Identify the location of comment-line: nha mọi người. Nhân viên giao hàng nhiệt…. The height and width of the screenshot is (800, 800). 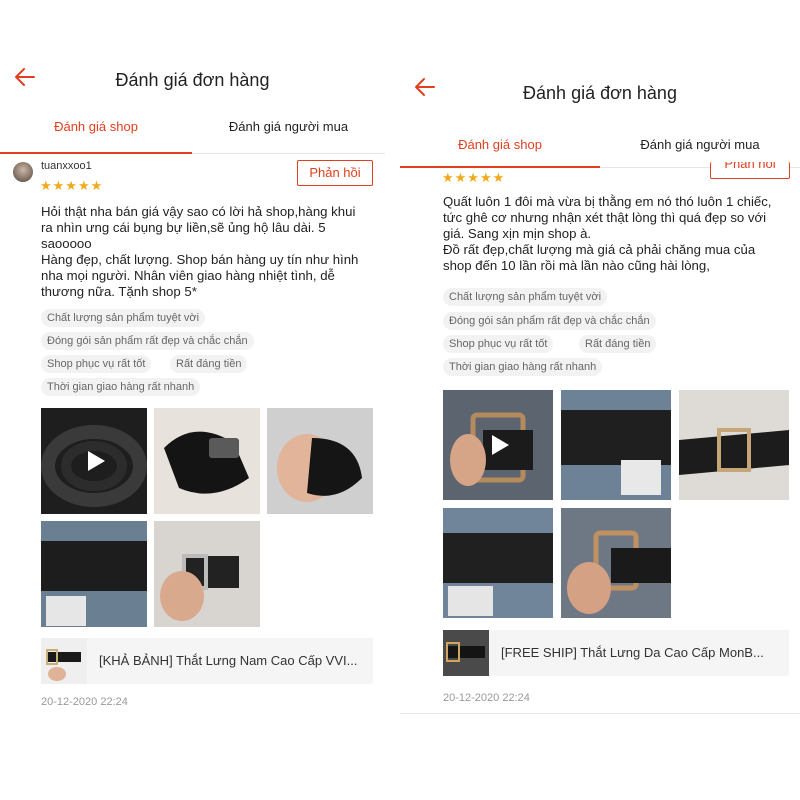
(188, 275).